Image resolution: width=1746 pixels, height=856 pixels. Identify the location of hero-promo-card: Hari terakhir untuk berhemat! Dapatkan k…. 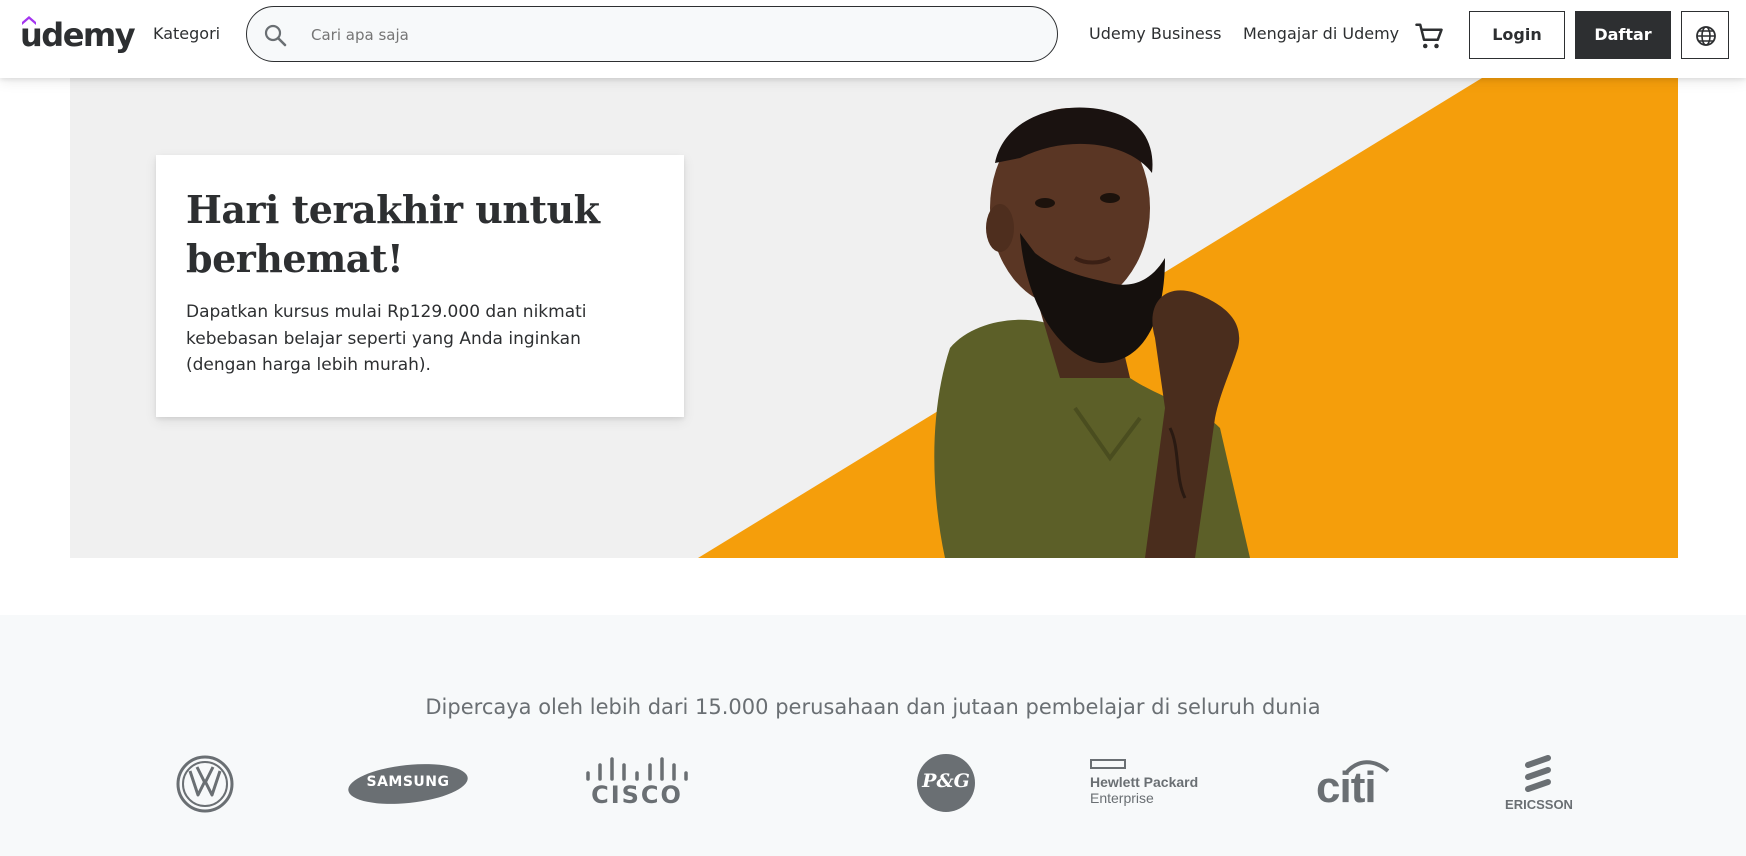
(420, 286).